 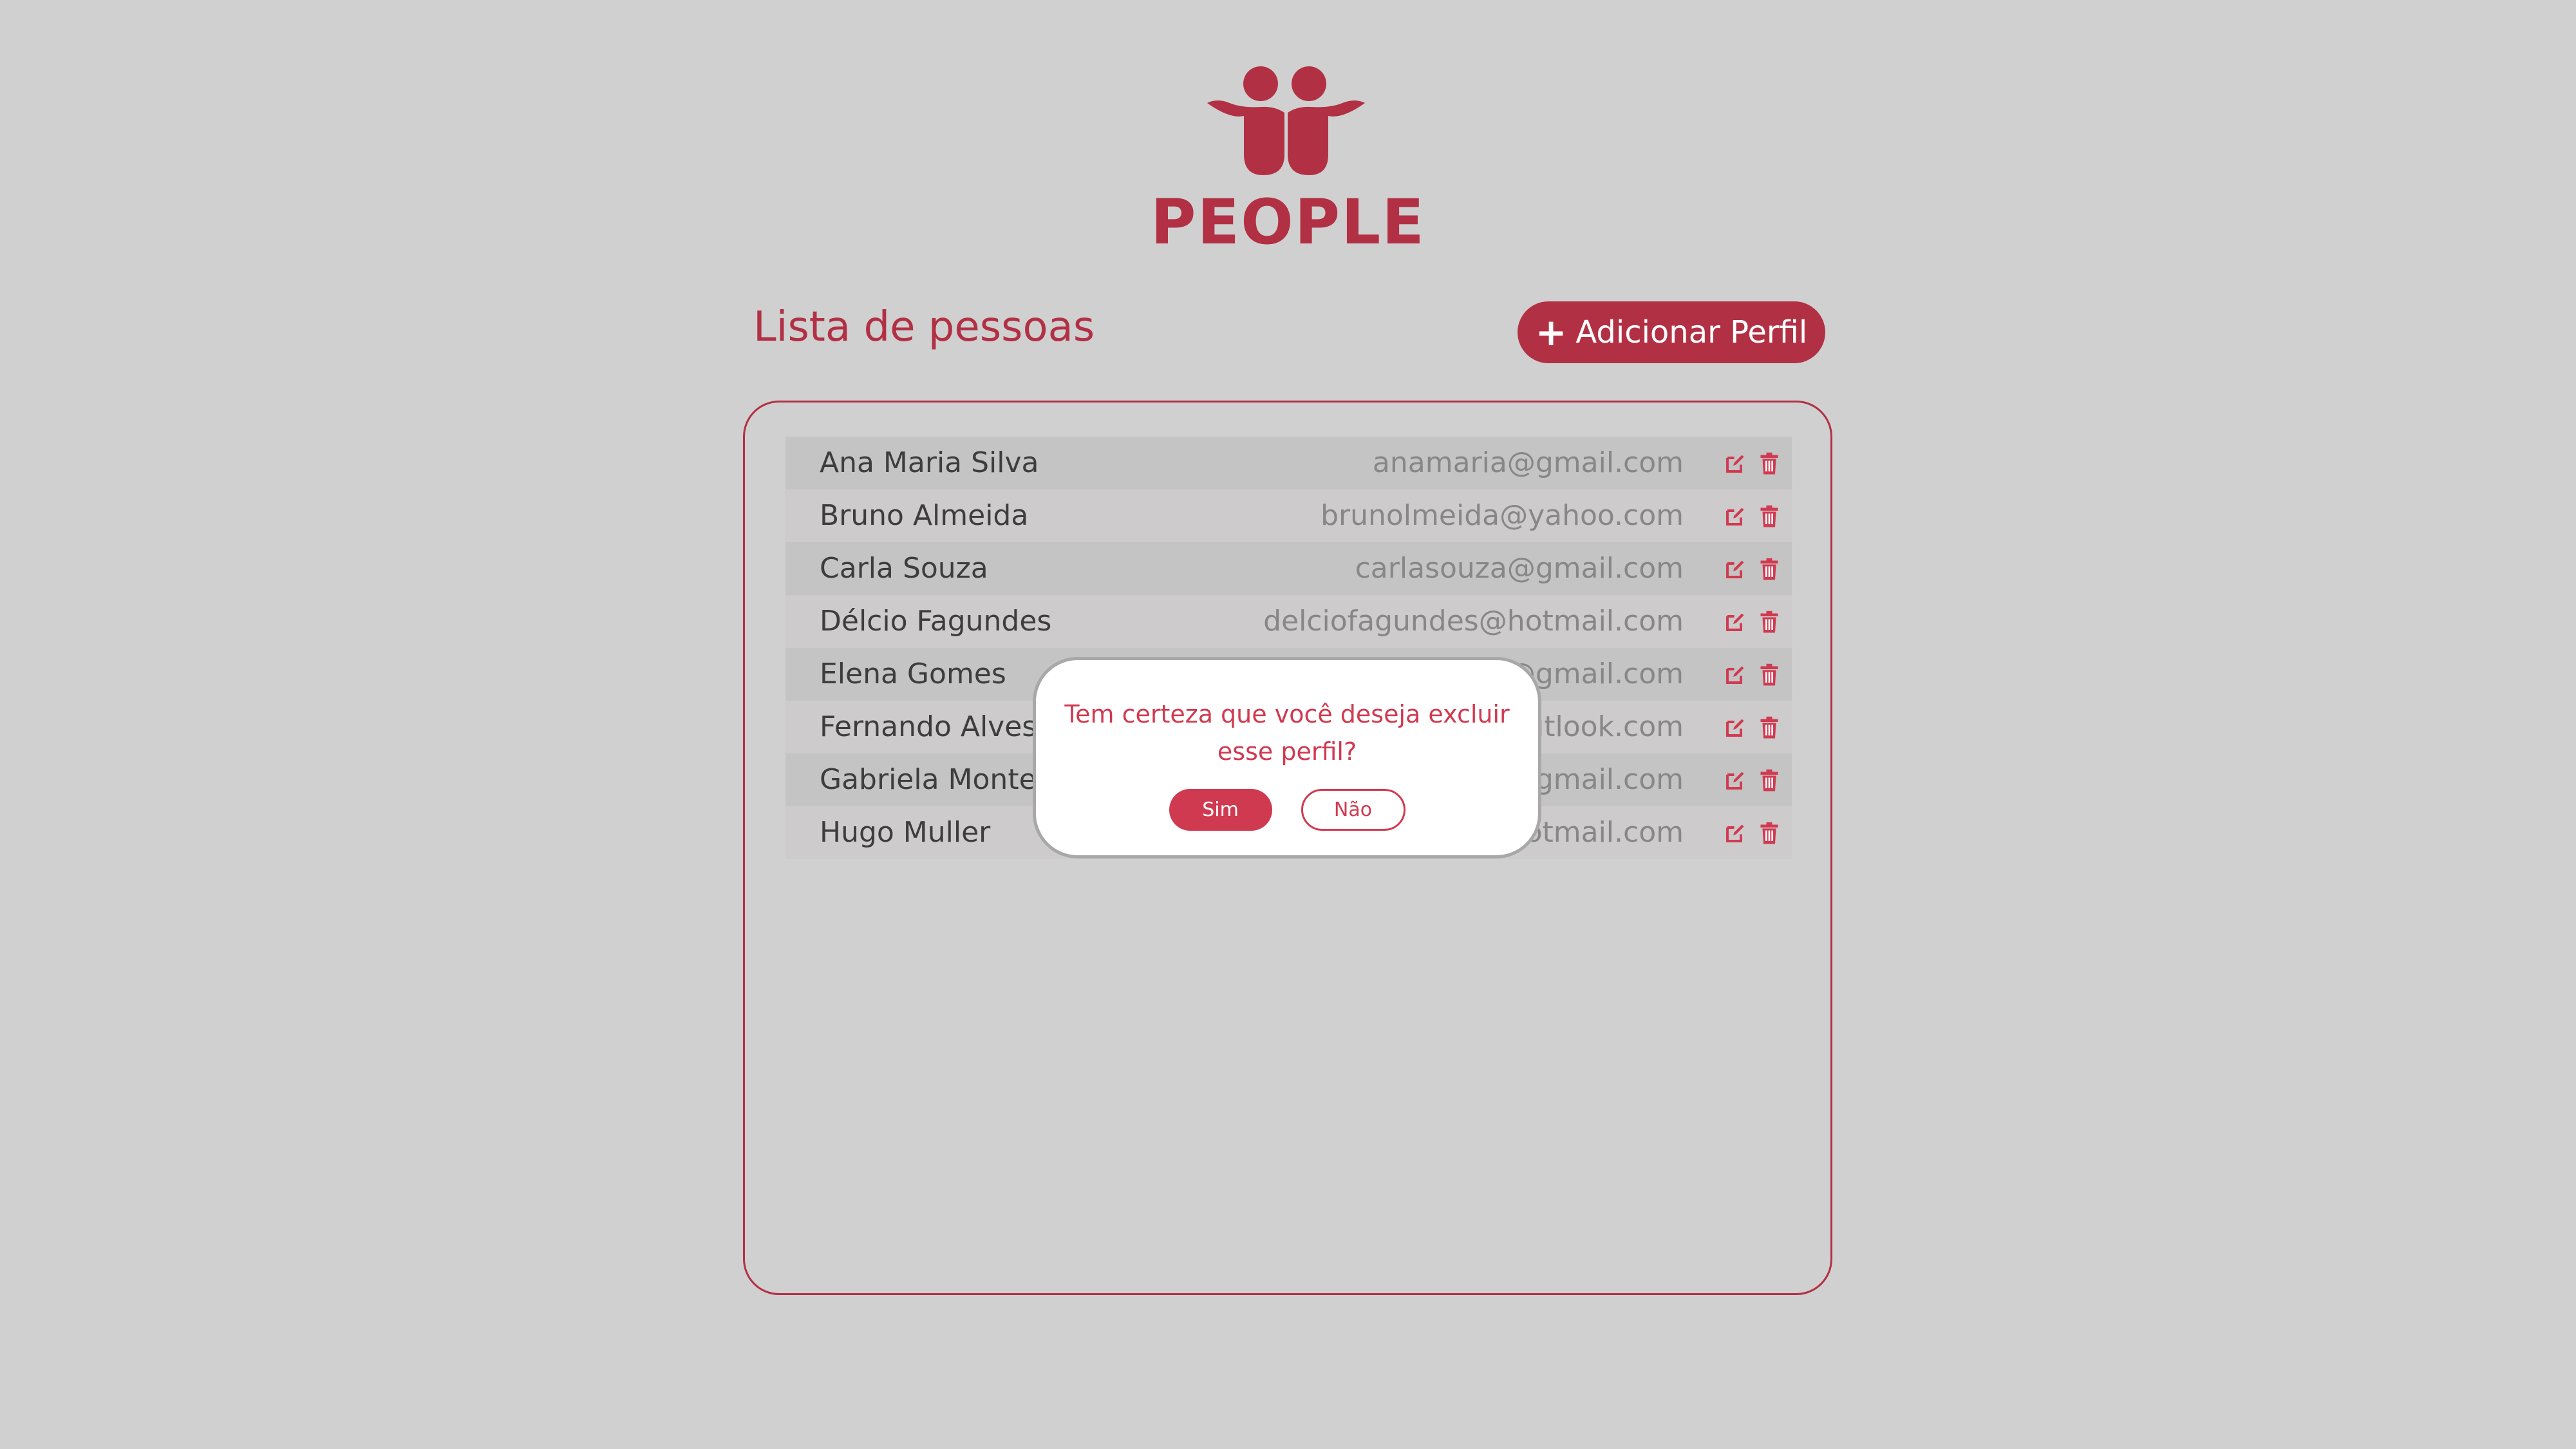 I want to click on person-name: Gabriela Montez, so click(x=935, y=780).